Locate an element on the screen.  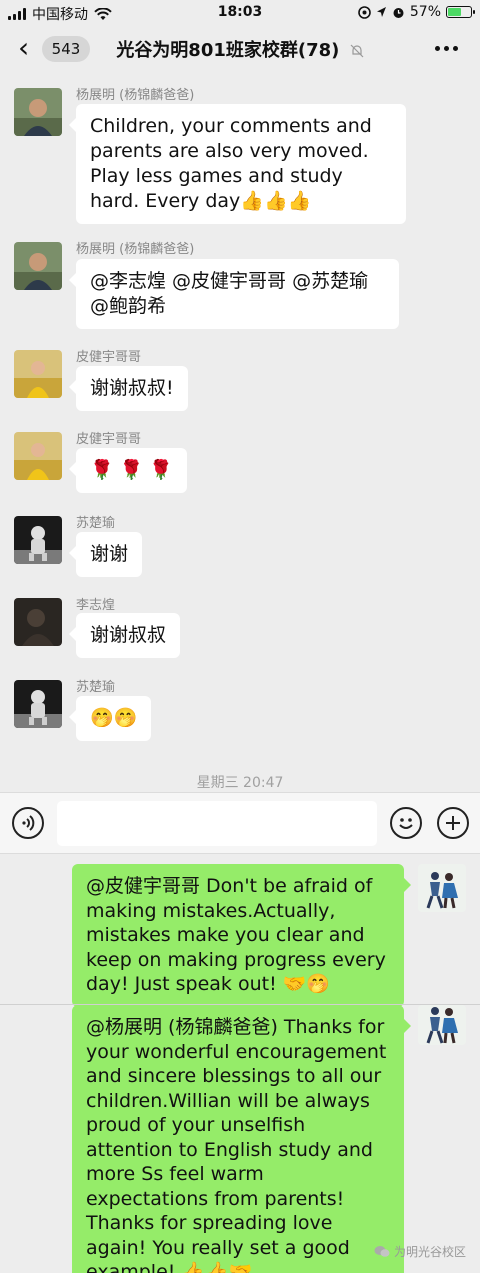
chat-header: ‹ 543 光谷为明801班家校群(78) is located at coordinates (240, 49).